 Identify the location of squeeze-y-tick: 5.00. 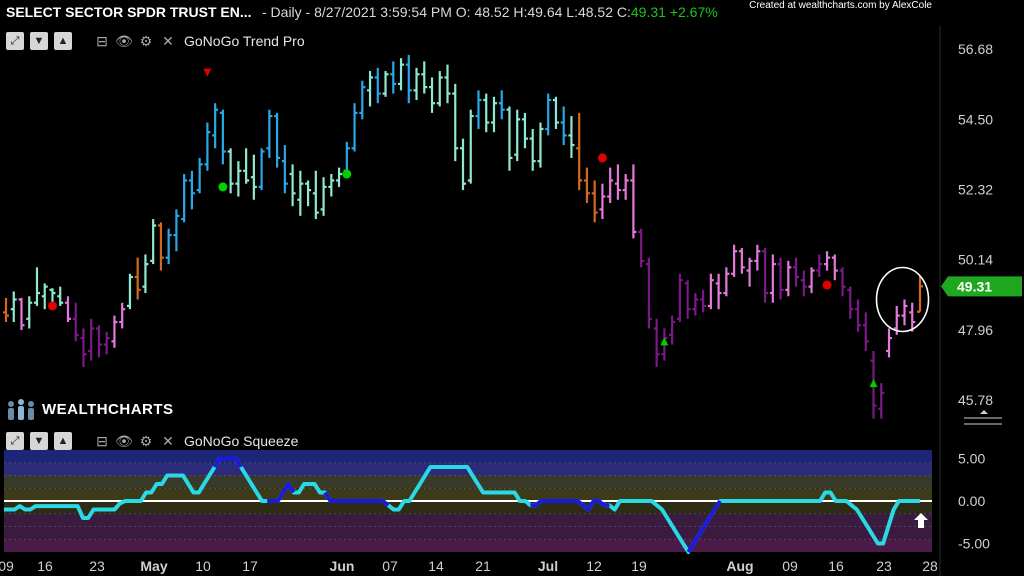
(971, 459).